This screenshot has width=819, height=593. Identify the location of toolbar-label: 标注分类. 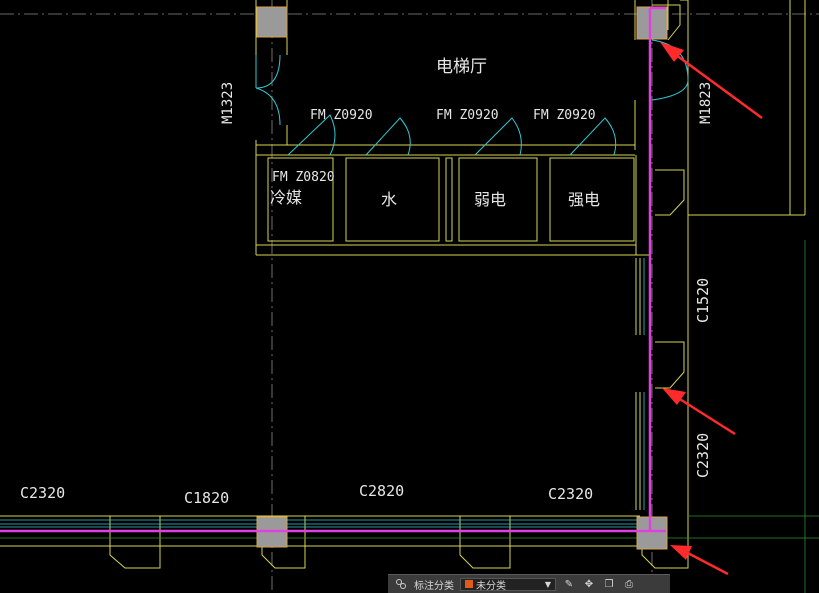
(434, 586).